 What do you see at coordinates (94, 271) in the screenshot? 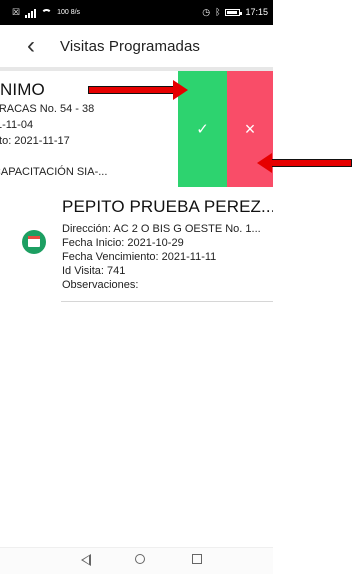
I see `visit-id: Id Visita: 741` at bounding box center [94, 271].